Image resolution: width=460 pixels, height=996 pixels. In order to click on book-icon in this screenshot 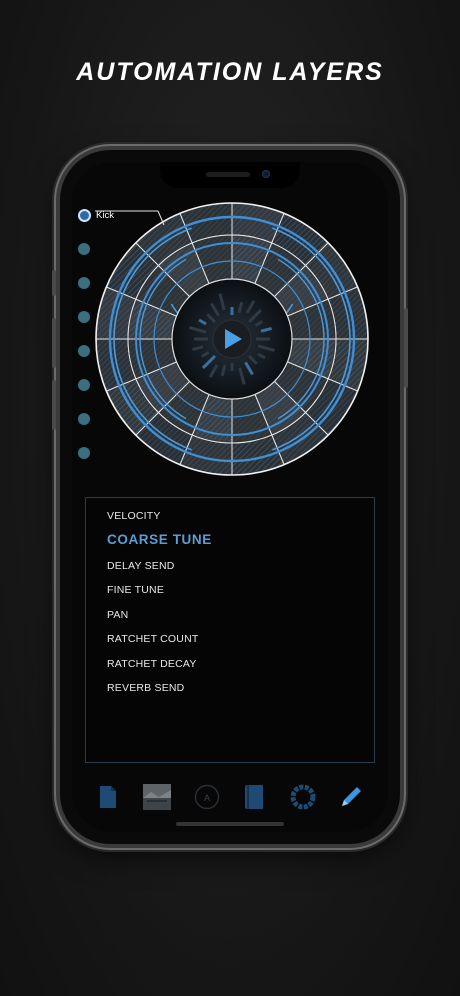, I will do `click(255, 797)`.